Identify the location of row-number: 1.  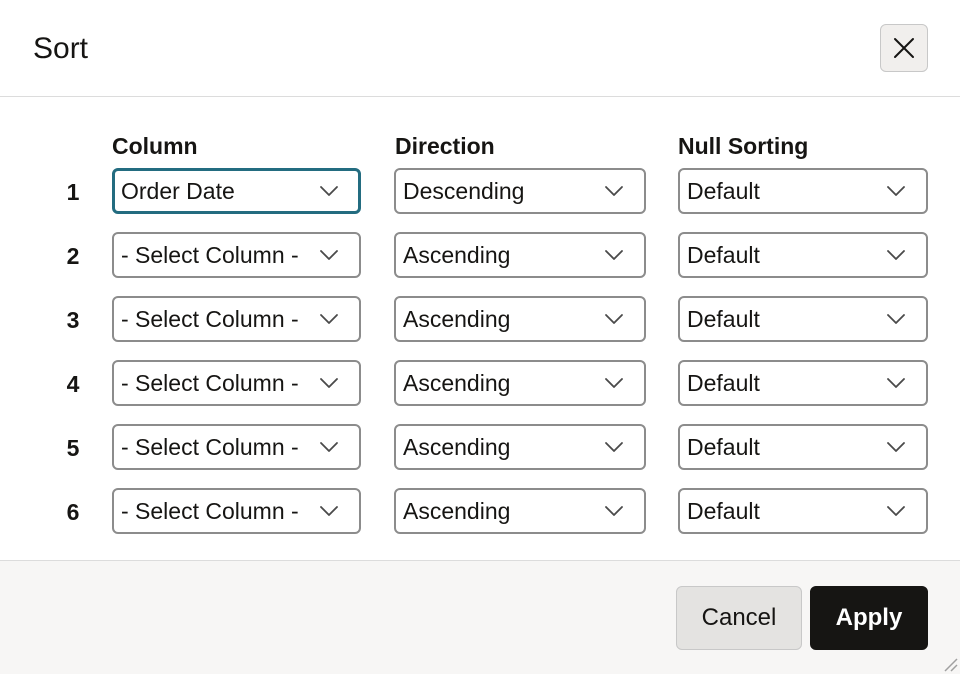
(73, 192).